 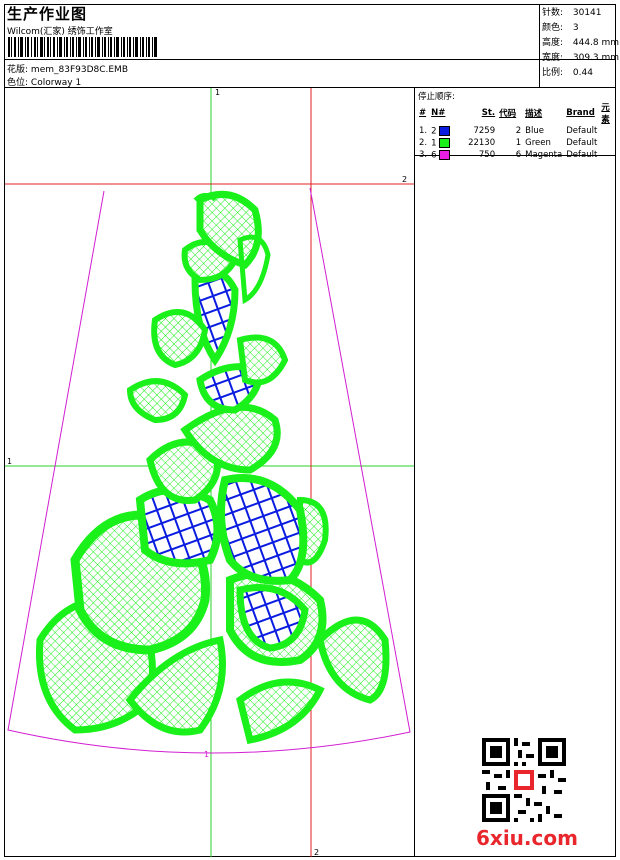 What do you see at coordinates (404, 179) in the screenshot?
I see `guide-label-red-right: 2` at bounding box center [404, 179].